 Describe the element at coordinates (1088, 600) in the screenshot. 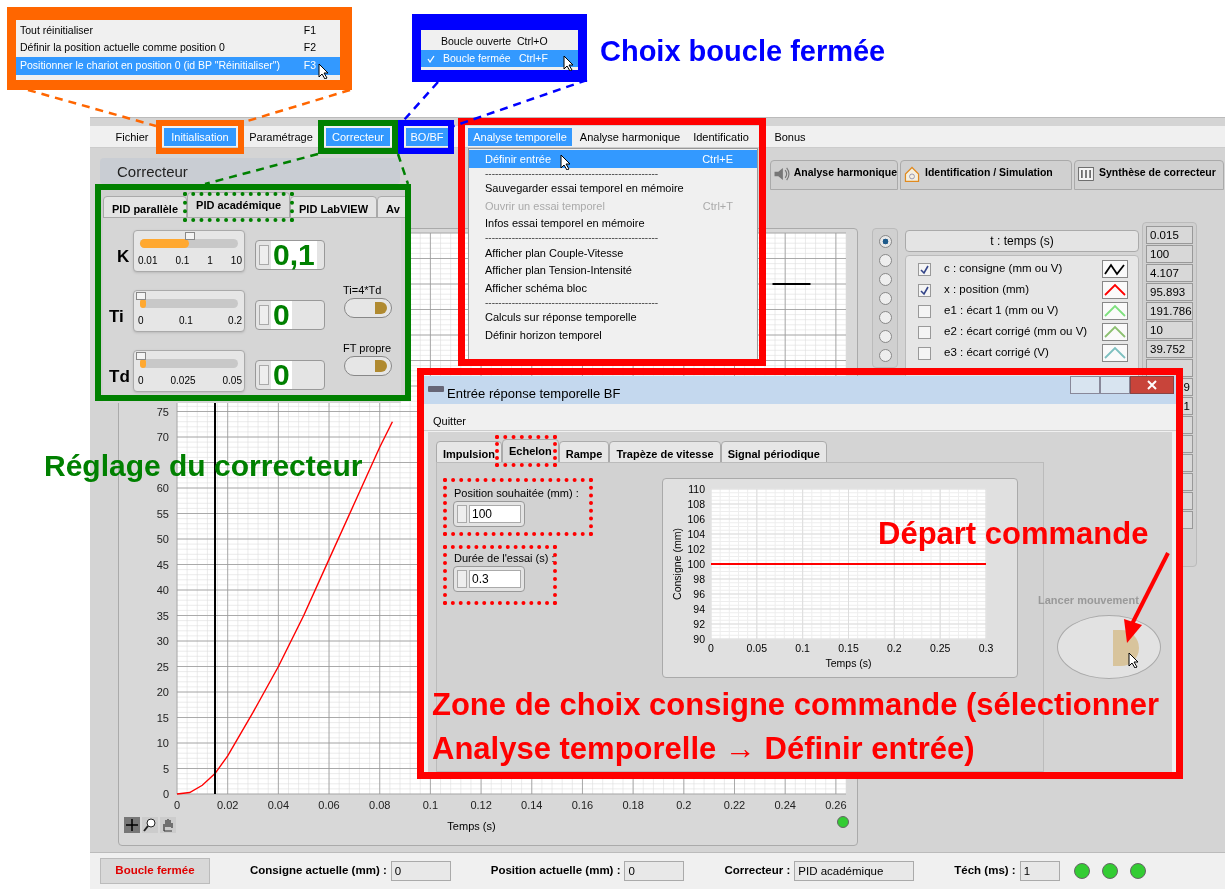

I see `button-label: Lancer mouvement` at that location.